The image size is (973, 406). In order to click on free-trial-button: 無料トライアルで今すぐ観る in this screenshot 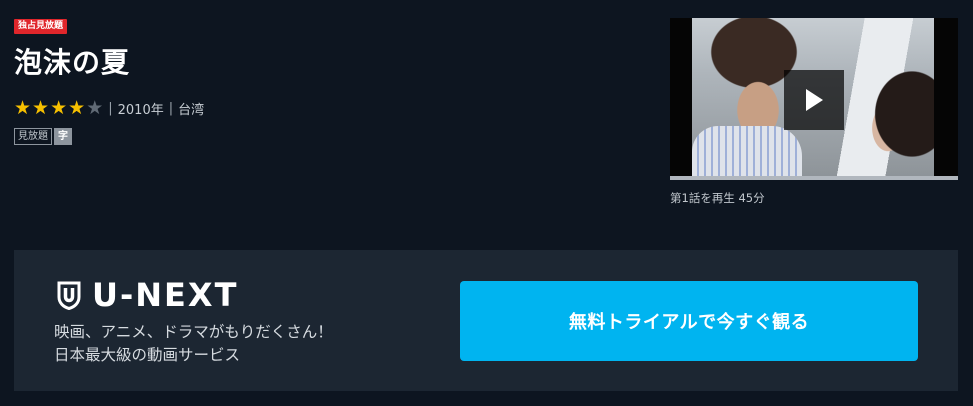, I will do `click(689, 321)`.